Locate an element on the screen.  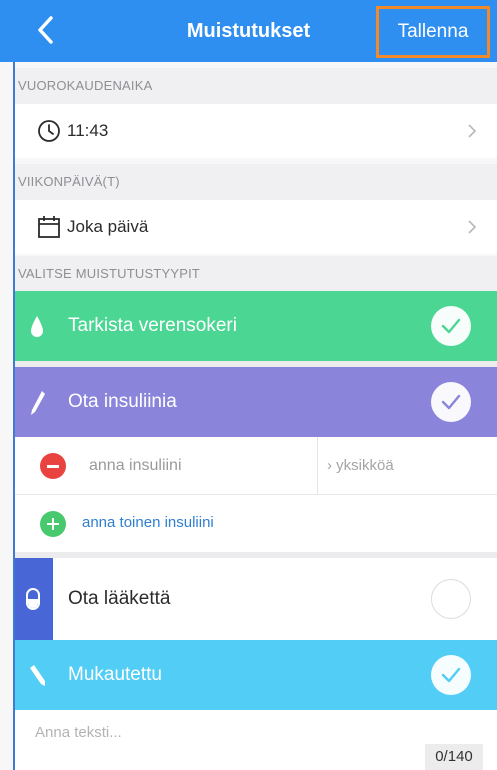
calendar-icon is located at coordinates (49, 227).